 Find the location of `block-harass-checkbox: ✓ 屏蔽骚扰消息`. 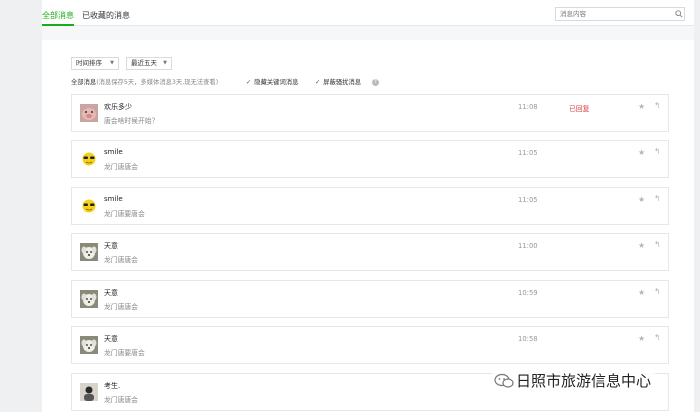

block-harass-checkbox: ✓ 屏蔽骚扰消息 is located at coordinates (338, 81).